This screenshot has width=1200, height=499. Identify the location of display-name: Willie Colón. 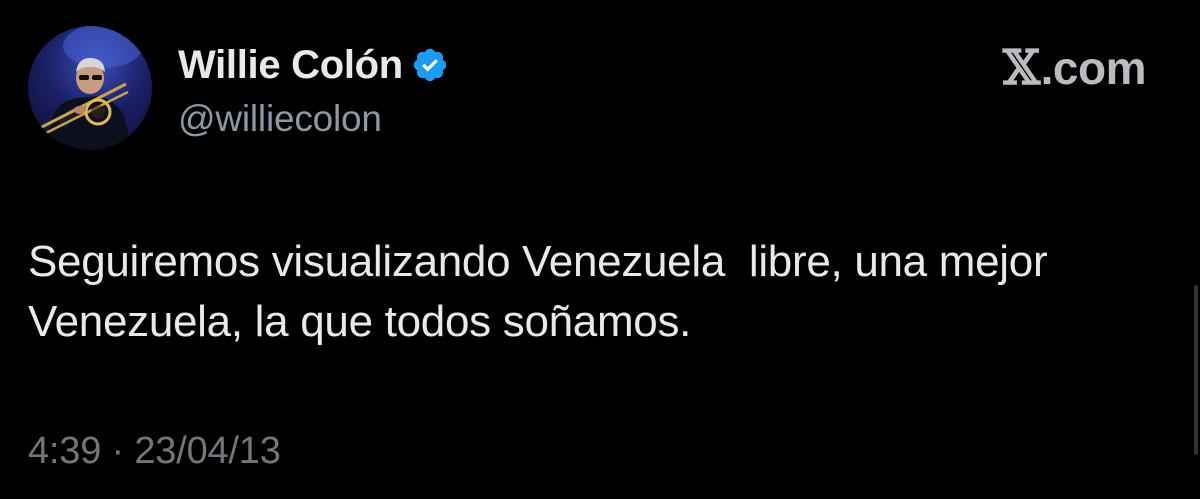
(290, 65).